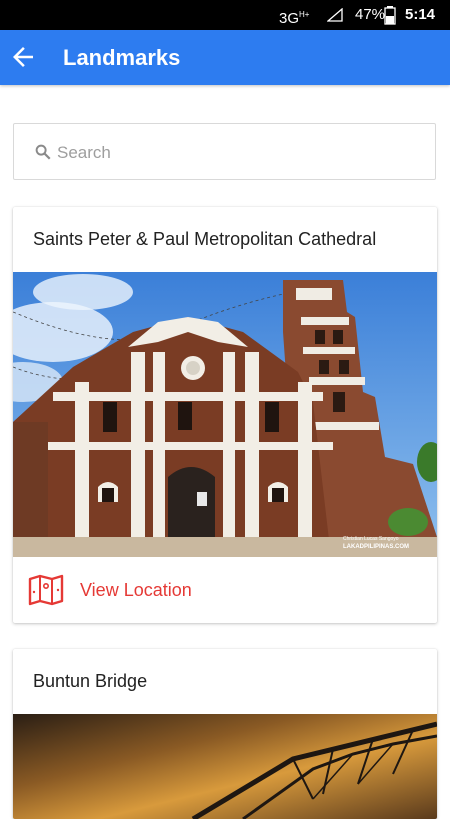  I want to click on status-bar: 3GH+ 47% 5:14, so click(225, 15).